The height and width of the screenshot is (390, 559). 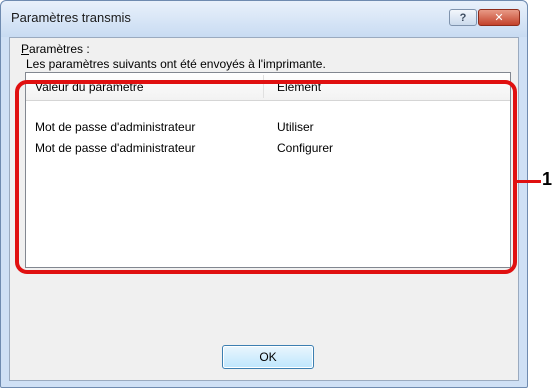 What do you see at coordinates (268, 149) in the screenshot?
I see `table-row: Mot de passe d'administrateur Configurer` at bounding box center [268, 149].